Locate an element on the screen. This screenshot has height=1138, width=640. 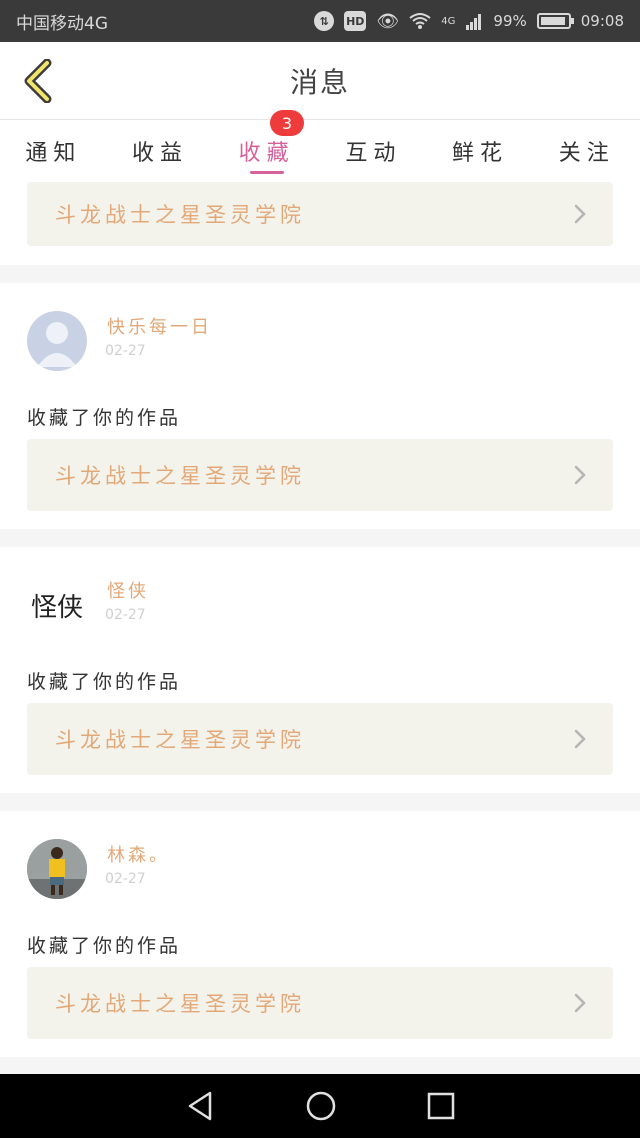
status-bar: 中国移动4G ⇅ HD 👁 4G 99% 09:08 is located at coordinates (320, 21).